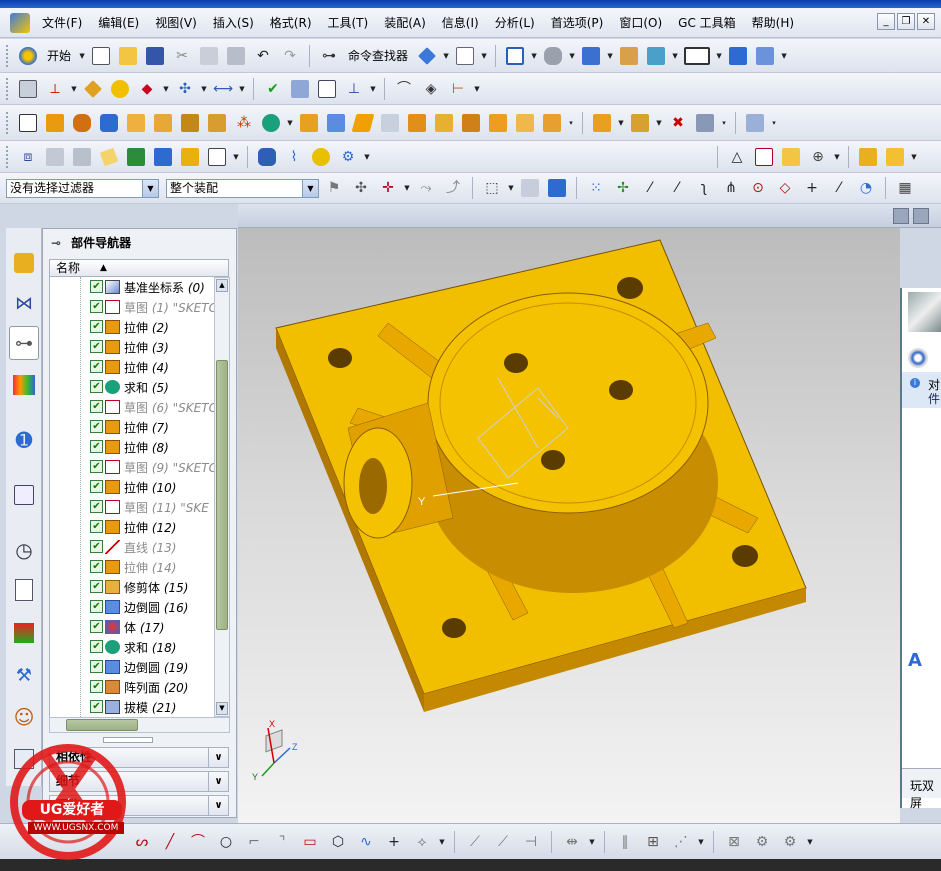 The height and width of the screenshot is (871, 941). Describe the element at coordinates (290, 56) in the screenshot. I see `redo-icon: ↷` at that location.